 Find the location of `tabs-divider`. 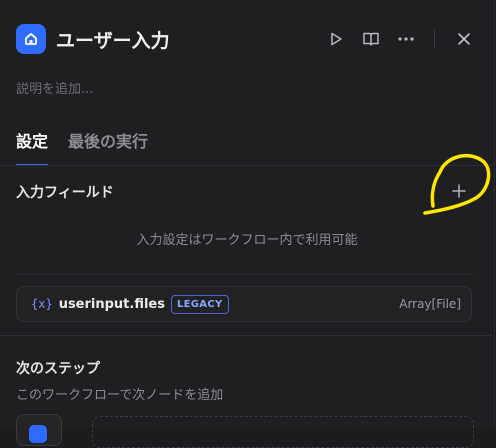

tabs-divider is located at coordinates (246, 165).